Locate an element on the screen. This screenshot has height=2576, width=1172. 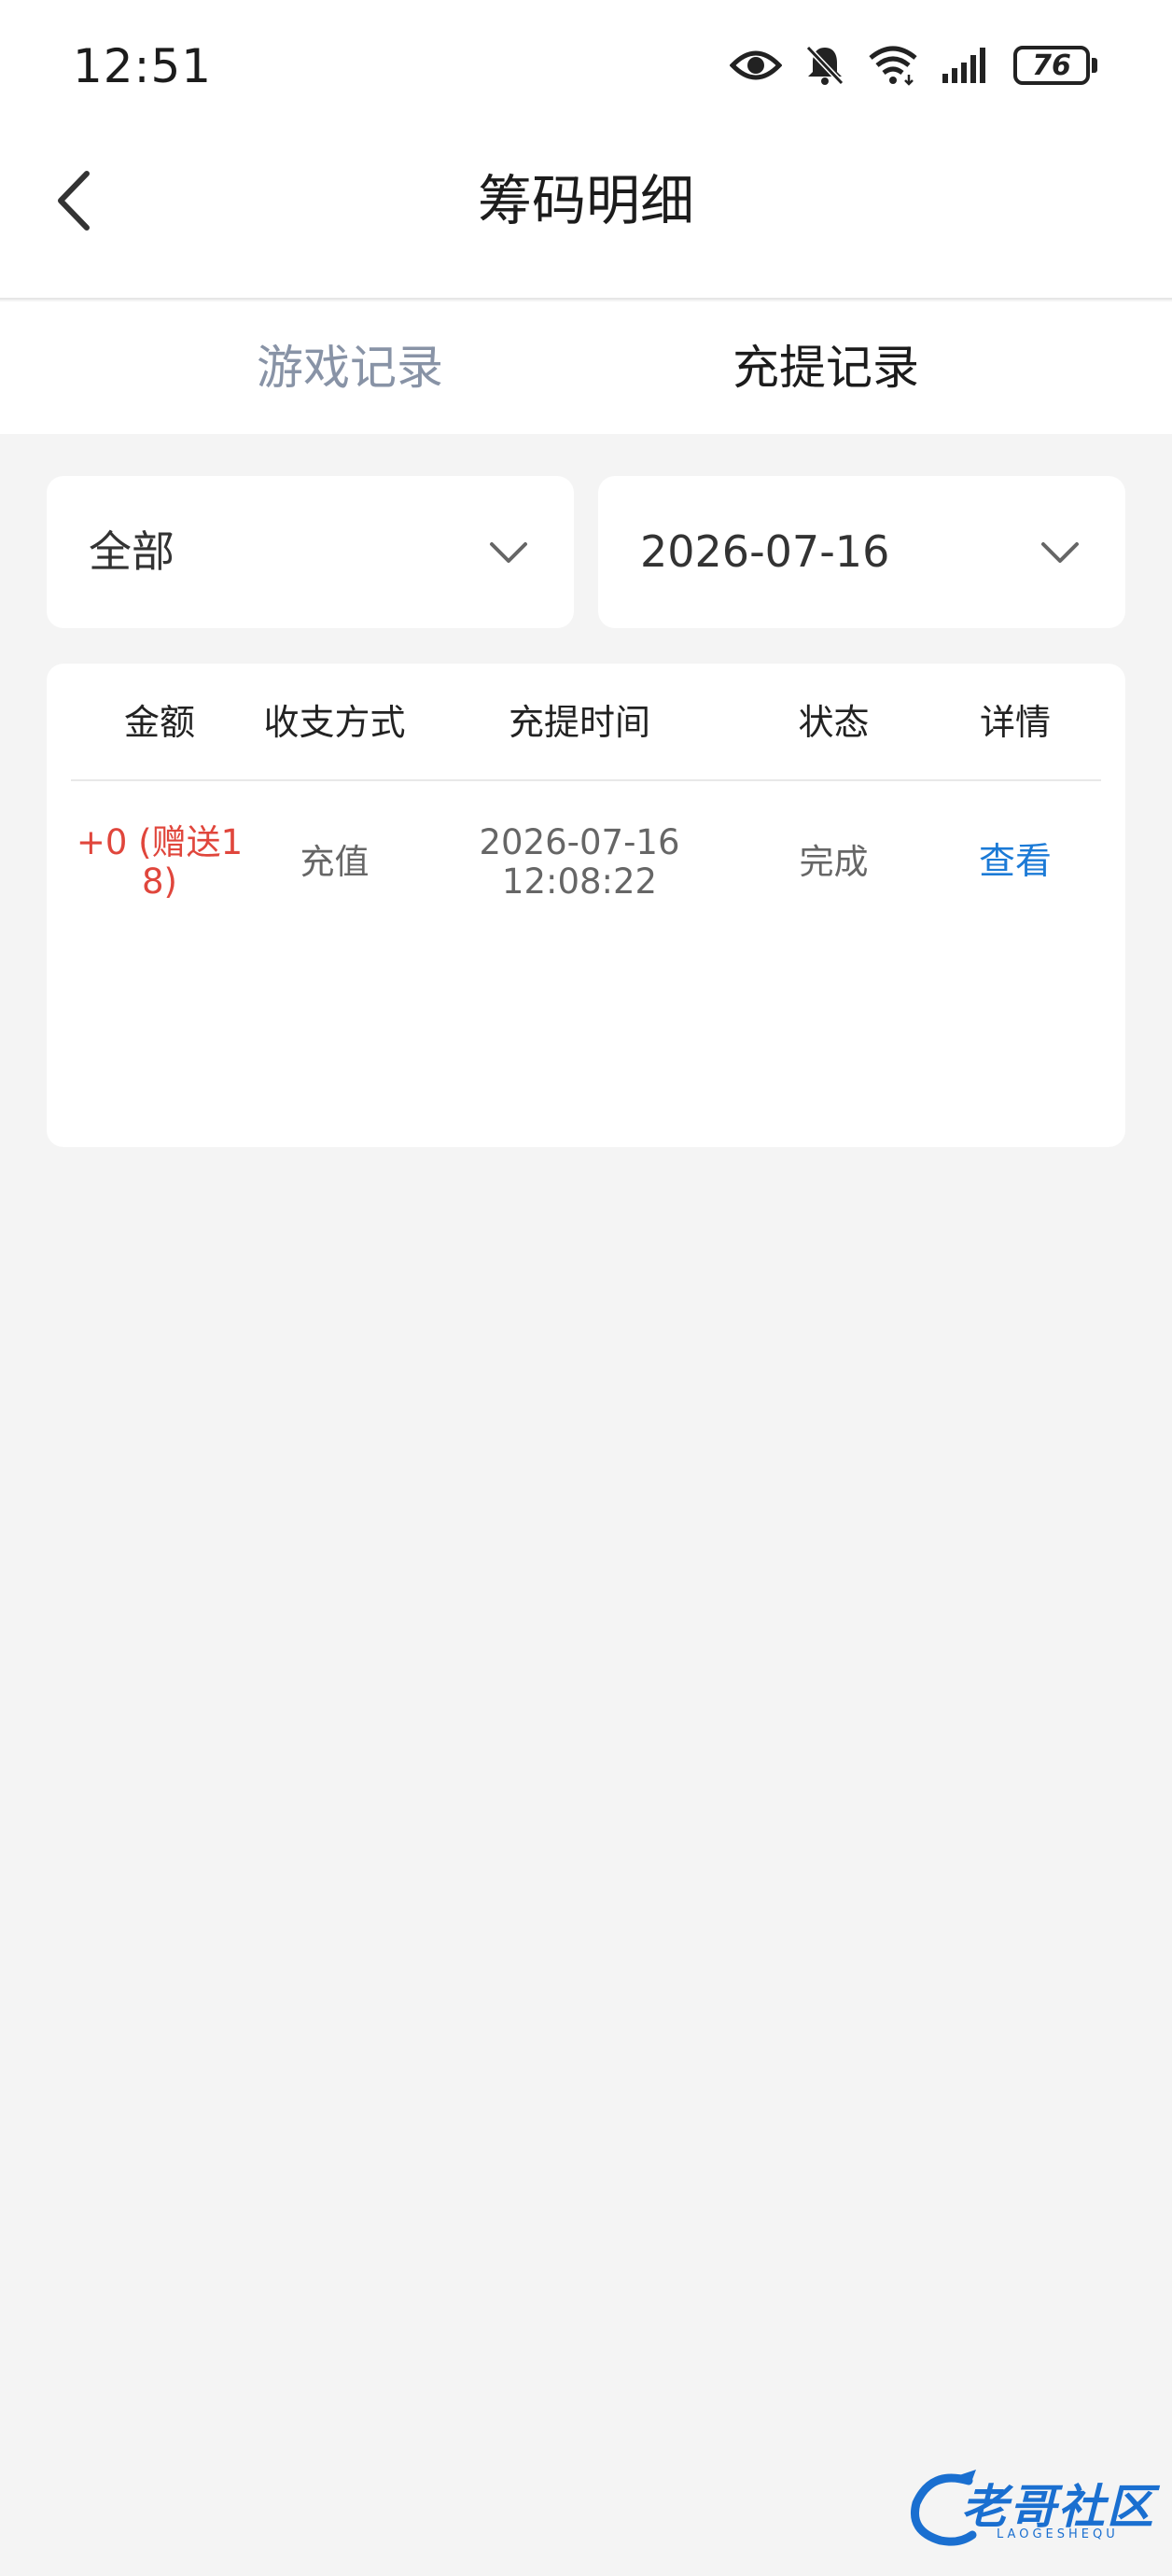
date-filter-dropdown: 2026-07-16 is located at coordinates (861, 552).